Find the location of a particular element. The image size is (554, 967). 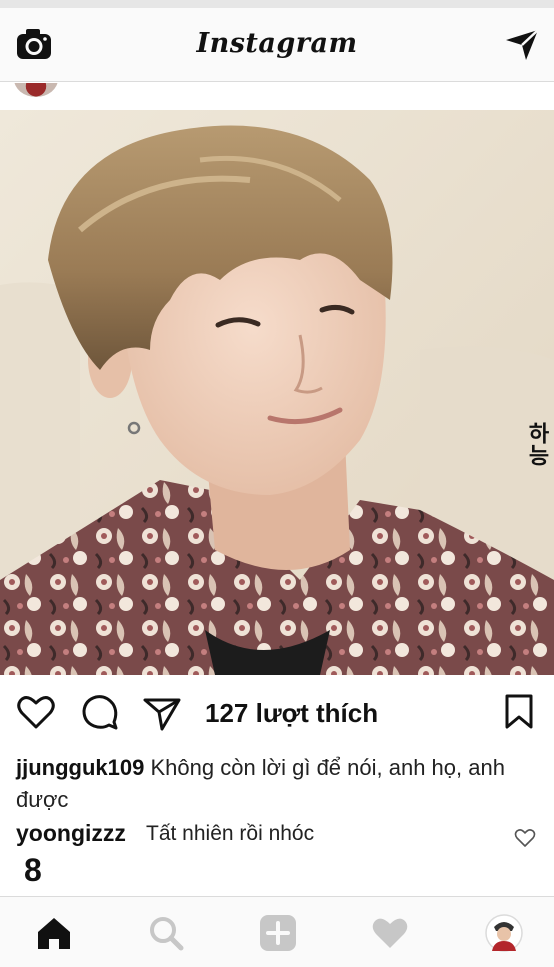

comment-index-label: 8 is located at coordinates (33, 870).